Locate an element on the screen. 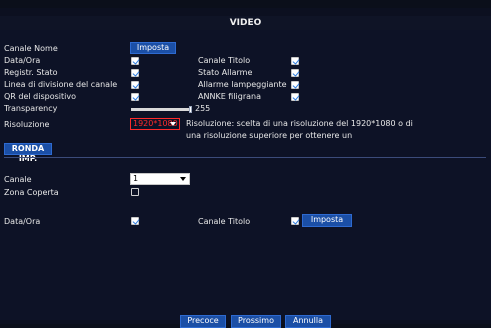  bottom-imposta-button: Imposta is located at coordinates (327, 220).